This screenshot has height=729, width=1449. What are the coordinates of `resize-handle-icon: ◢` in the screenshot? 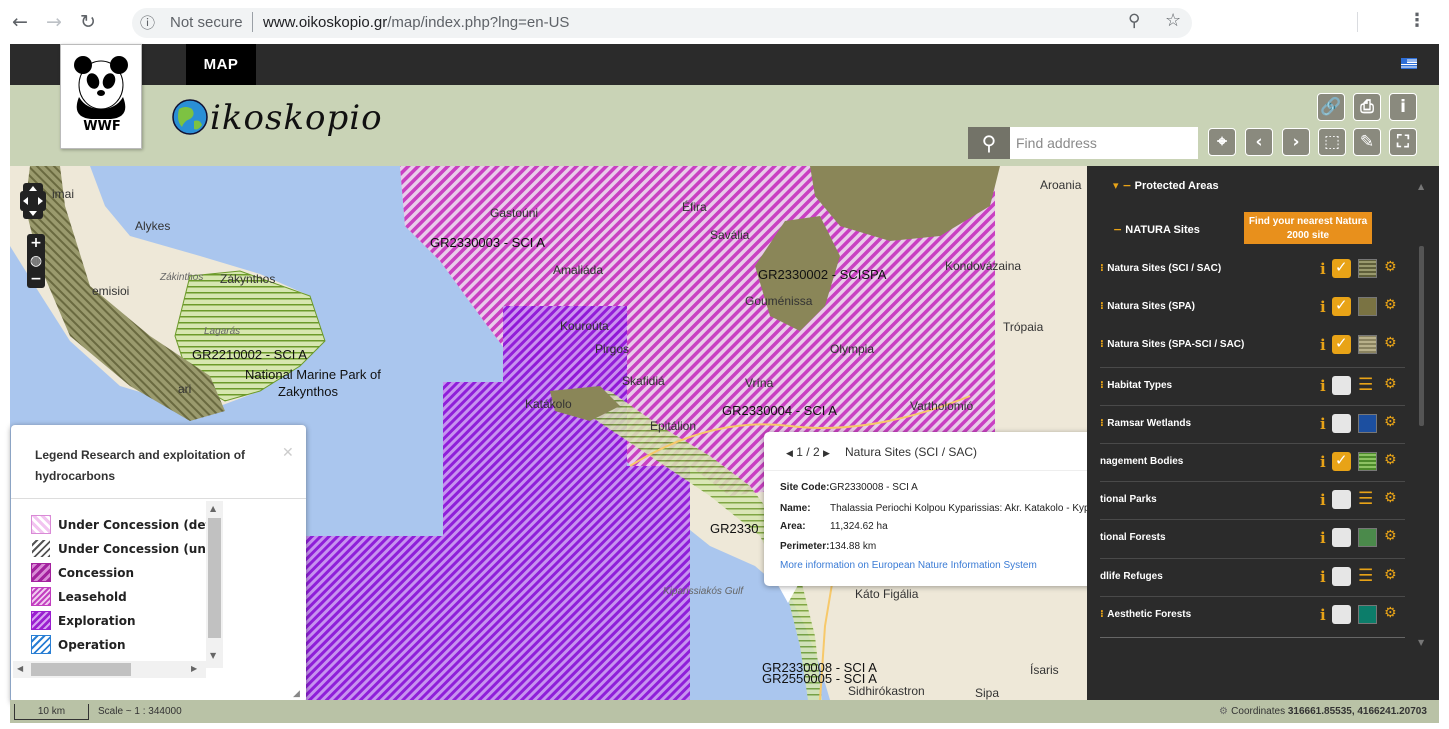 It's located at (296, 694).